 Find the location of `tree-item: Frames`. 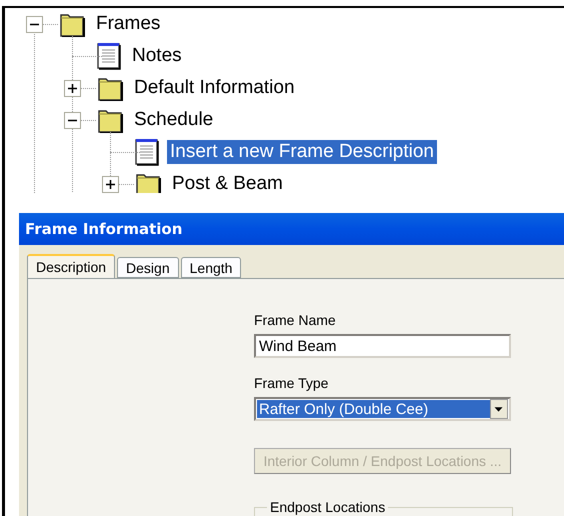

tree-item: Frames is located at coordinates (128, 24).